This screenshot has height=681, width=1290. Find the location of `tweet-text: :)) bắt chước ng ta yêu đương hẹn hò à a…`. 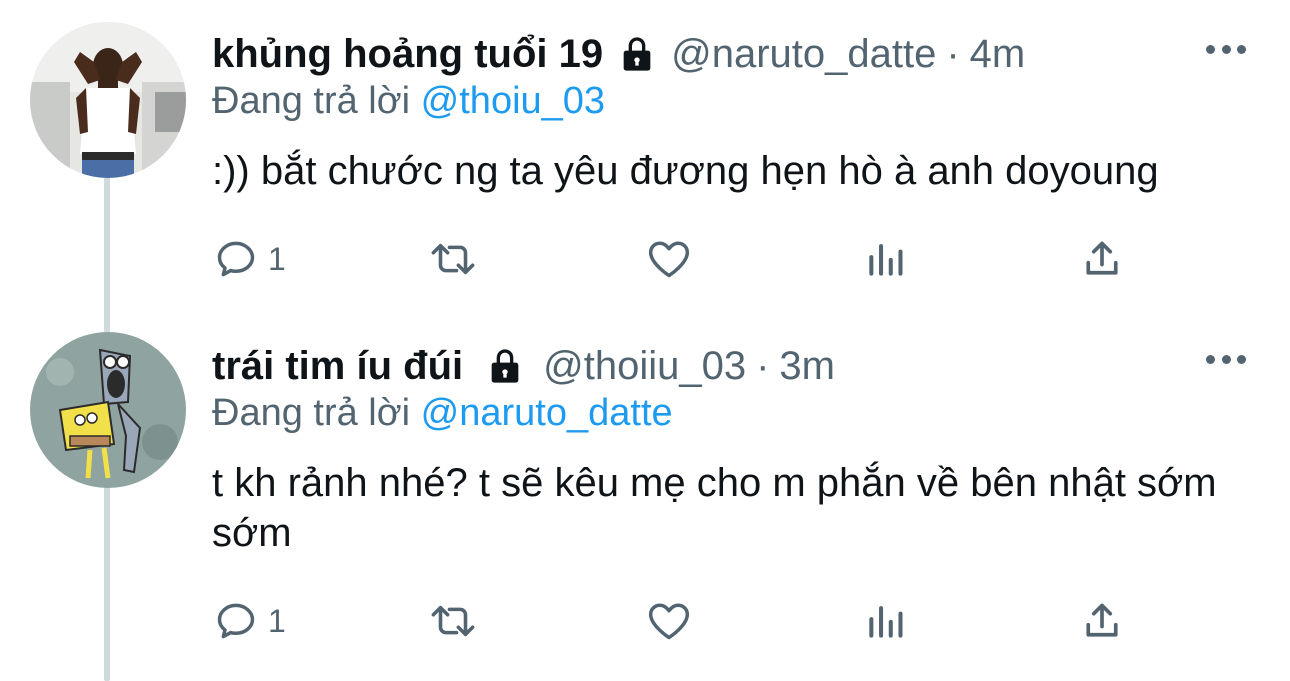

tweet-text: :)) bắt chước ng ta yêu đương hẹn hò à a… is located at coordinates (685, 171).